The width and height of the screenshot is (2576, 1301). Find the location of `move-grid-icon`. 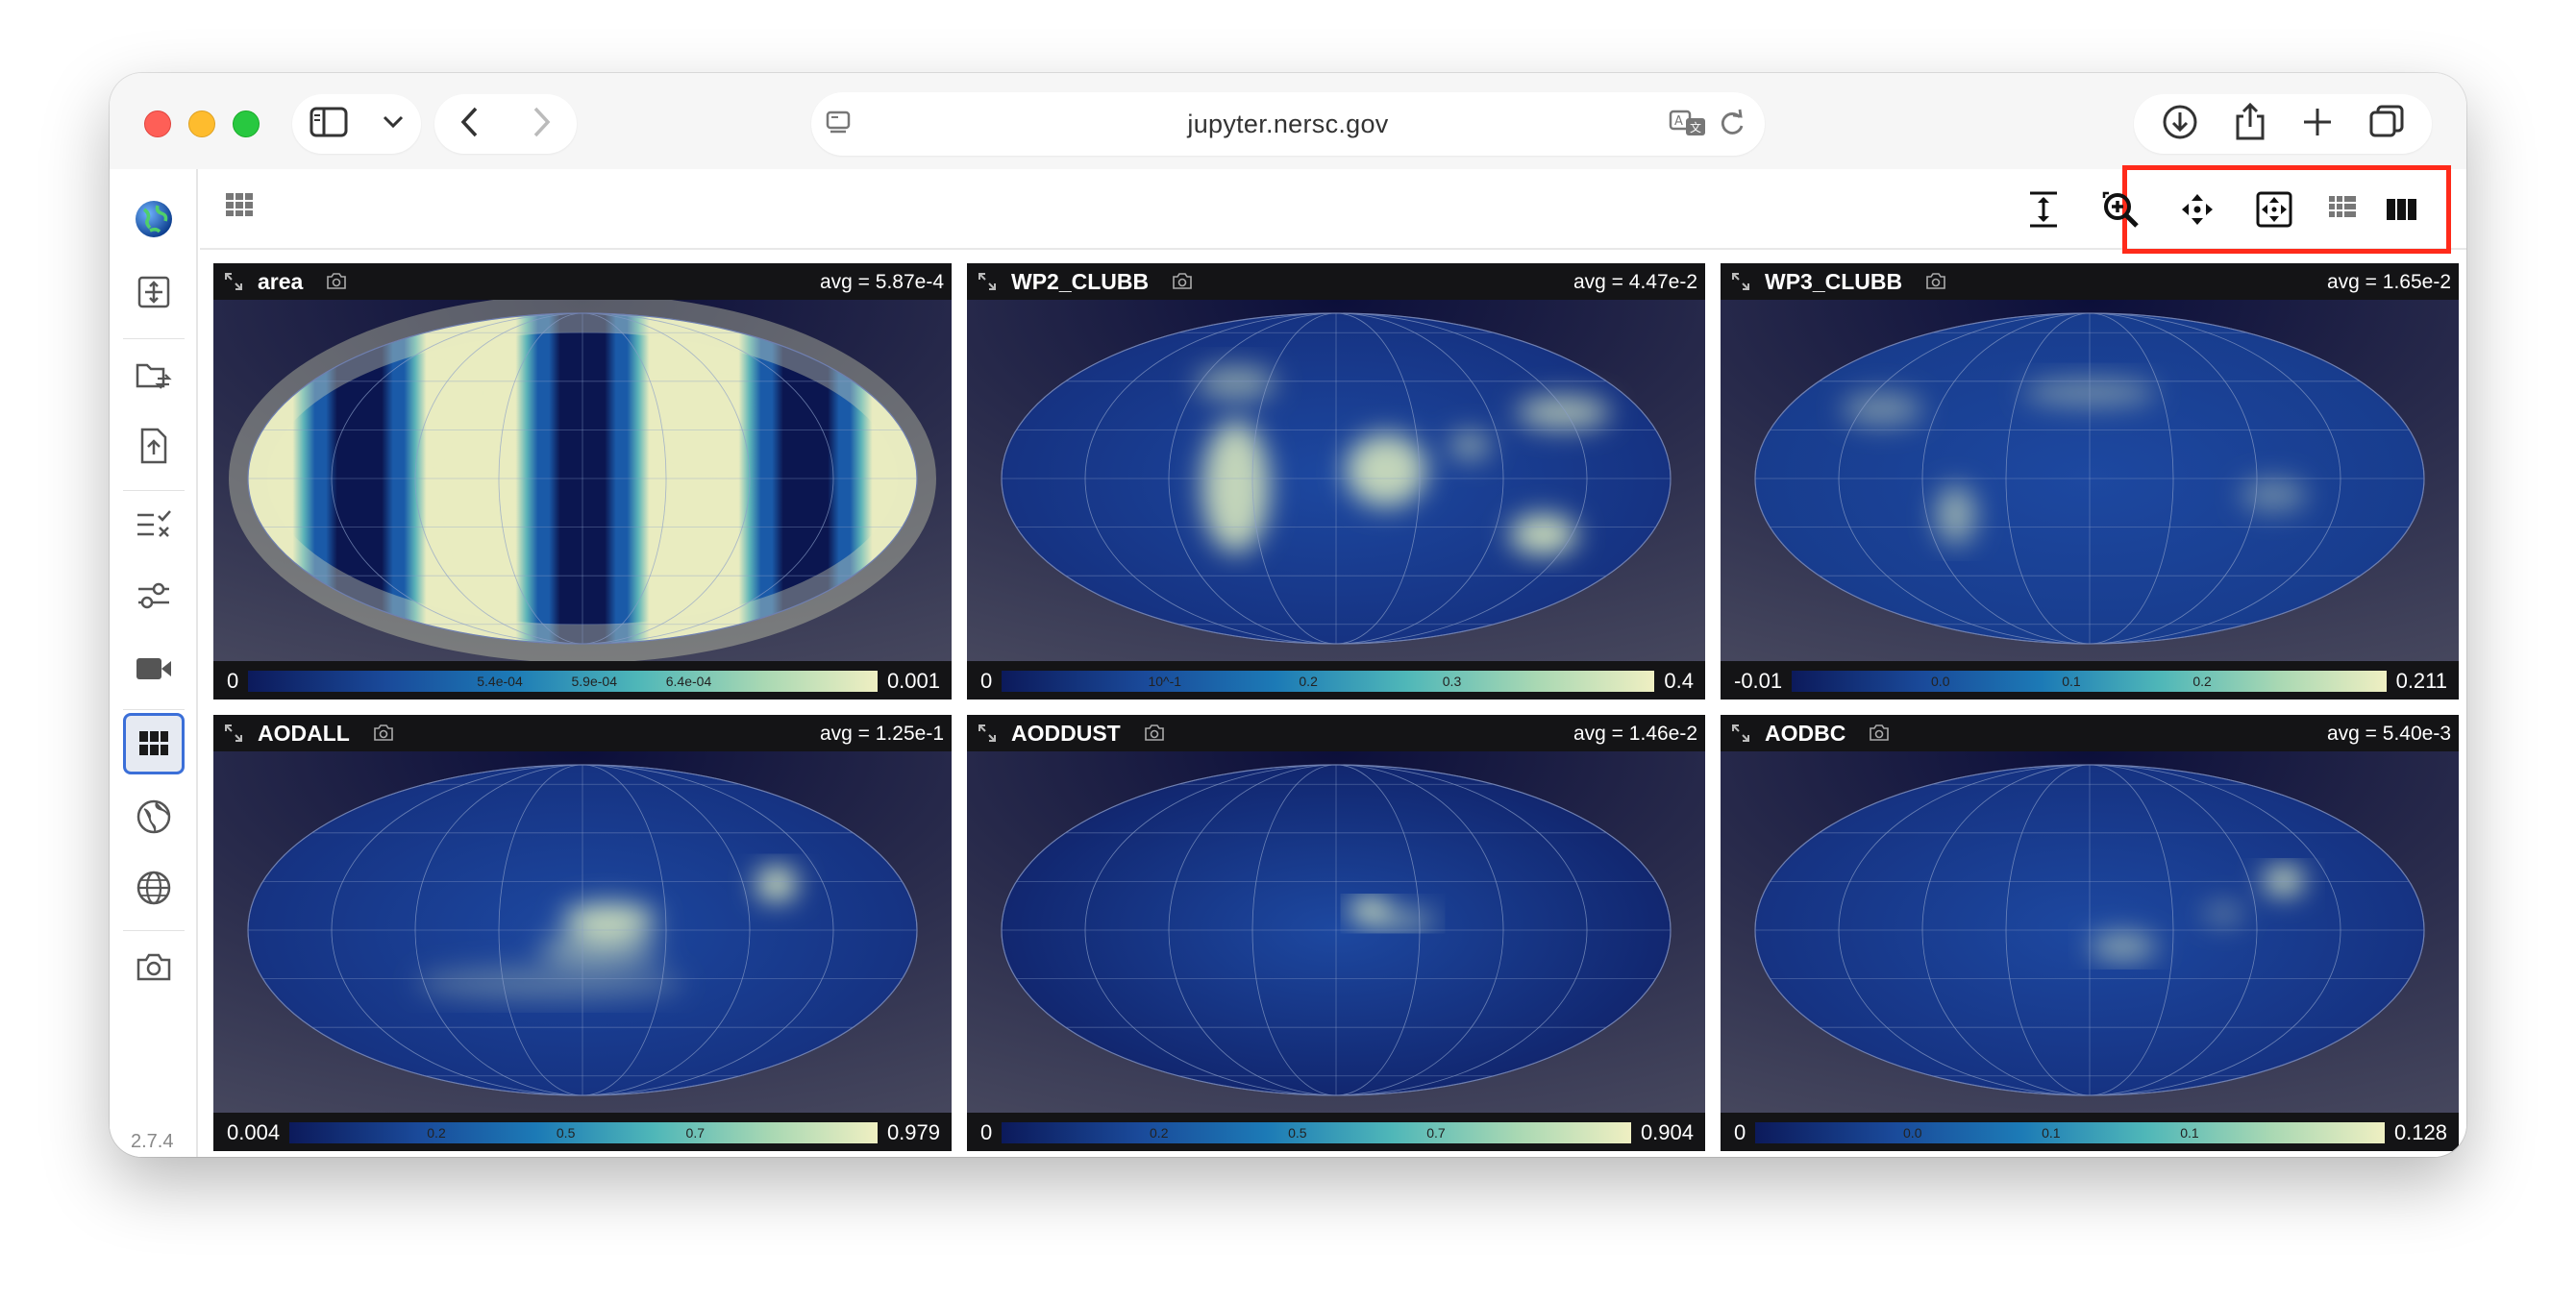

move-grid-icon is located at coordinates (154, 292).